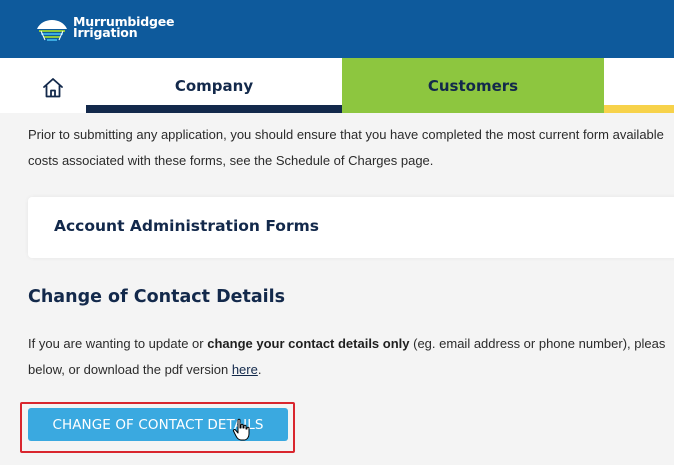  I want to click on home-icon, so click(53, 88).